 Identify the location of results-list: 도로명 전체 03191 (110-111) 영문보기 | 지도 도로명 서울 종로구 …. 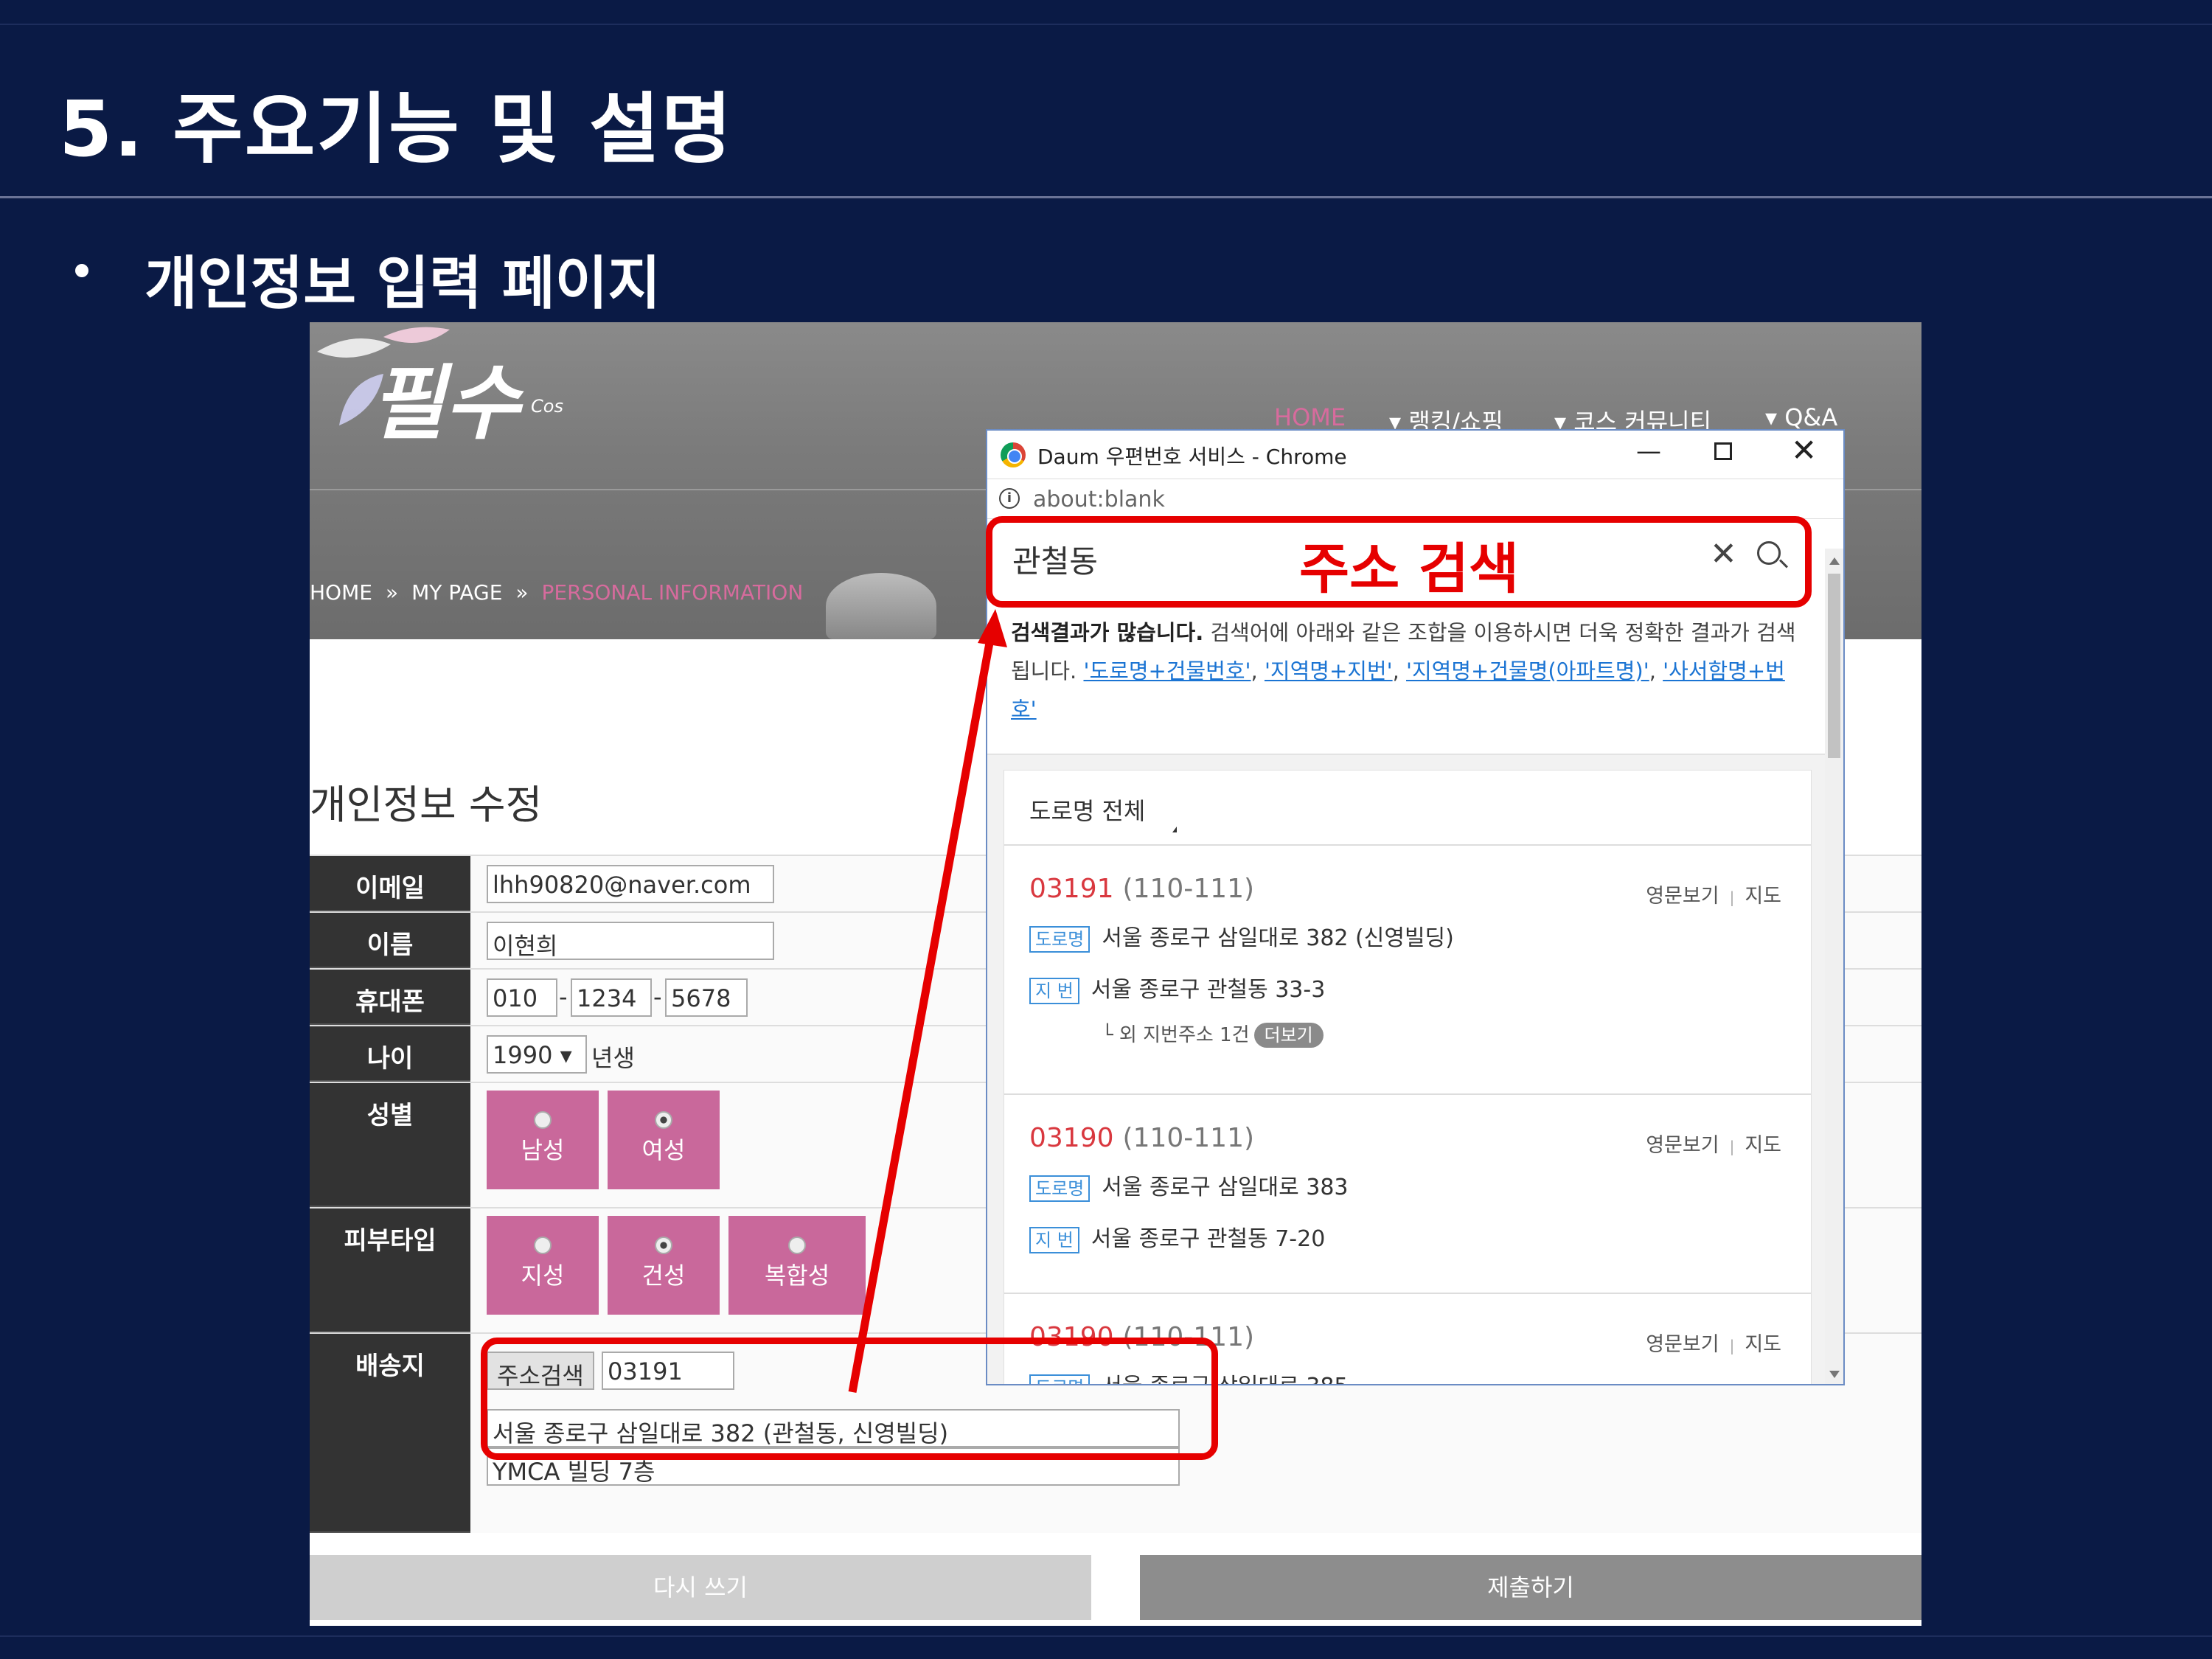
(1408, 1077).